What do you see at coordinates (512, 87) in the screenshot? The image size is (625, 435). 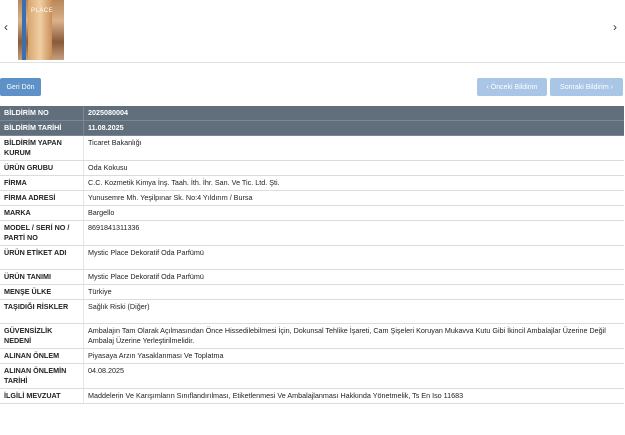 I see `previous-notification-button: ‹ Önceki Bildirim` at bounding box center [512, 87].